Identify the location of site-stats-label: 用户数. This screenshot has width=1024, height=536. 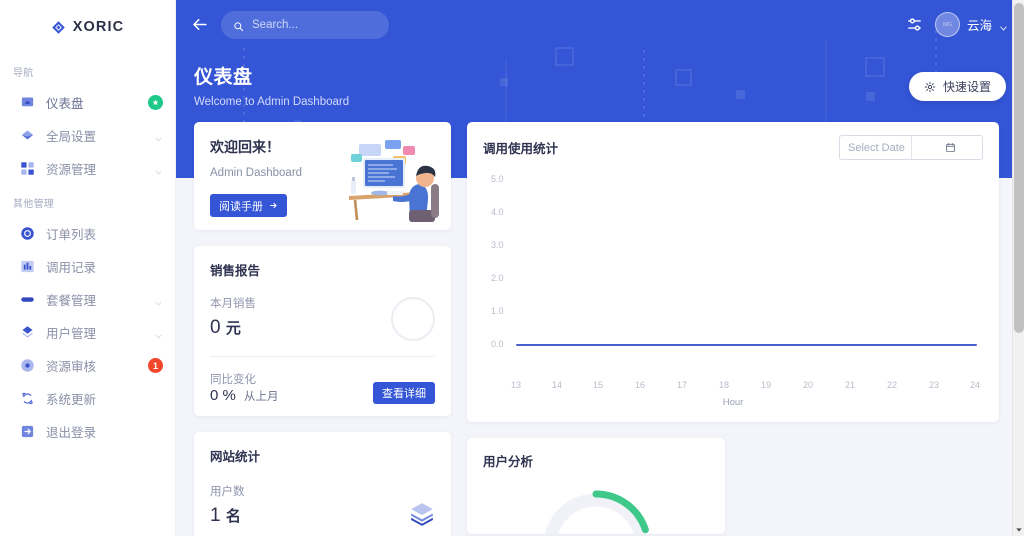
(227, 492).